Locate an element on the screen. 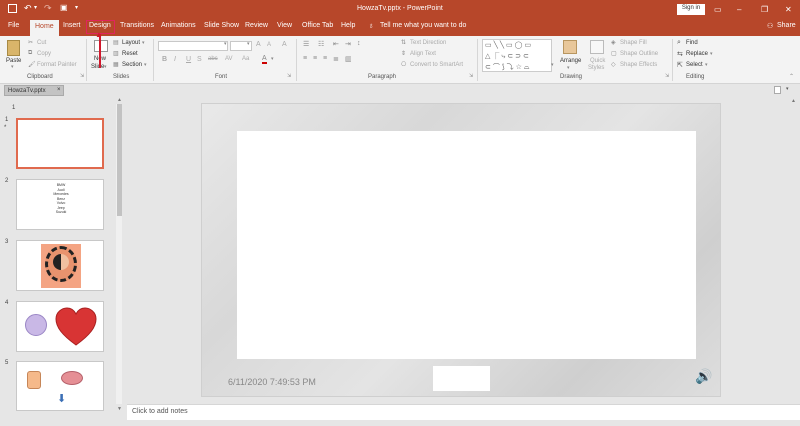 Image resolution: width=800 pixels, height=426 pixels. share-icon: ⚇ is located at coordinates (770, 26).